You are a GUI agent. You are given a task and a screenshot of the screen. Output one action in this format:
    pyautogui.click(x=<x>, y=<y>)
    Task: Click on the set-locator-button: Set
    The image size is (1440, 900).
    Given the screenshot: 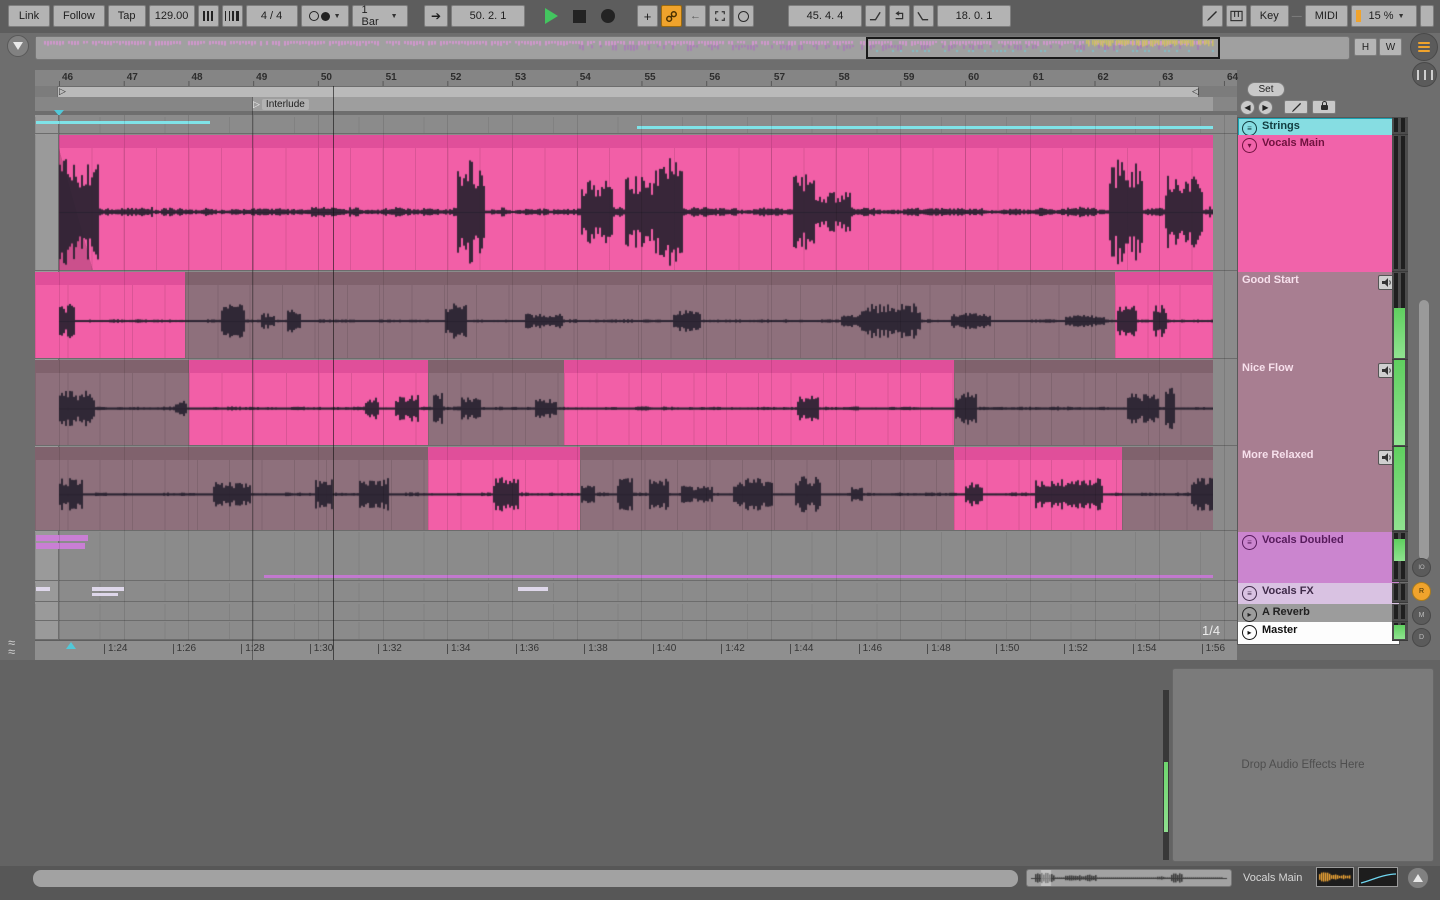 What is the action you would take?
    pyautogui.click(x=1266, y=89)
    